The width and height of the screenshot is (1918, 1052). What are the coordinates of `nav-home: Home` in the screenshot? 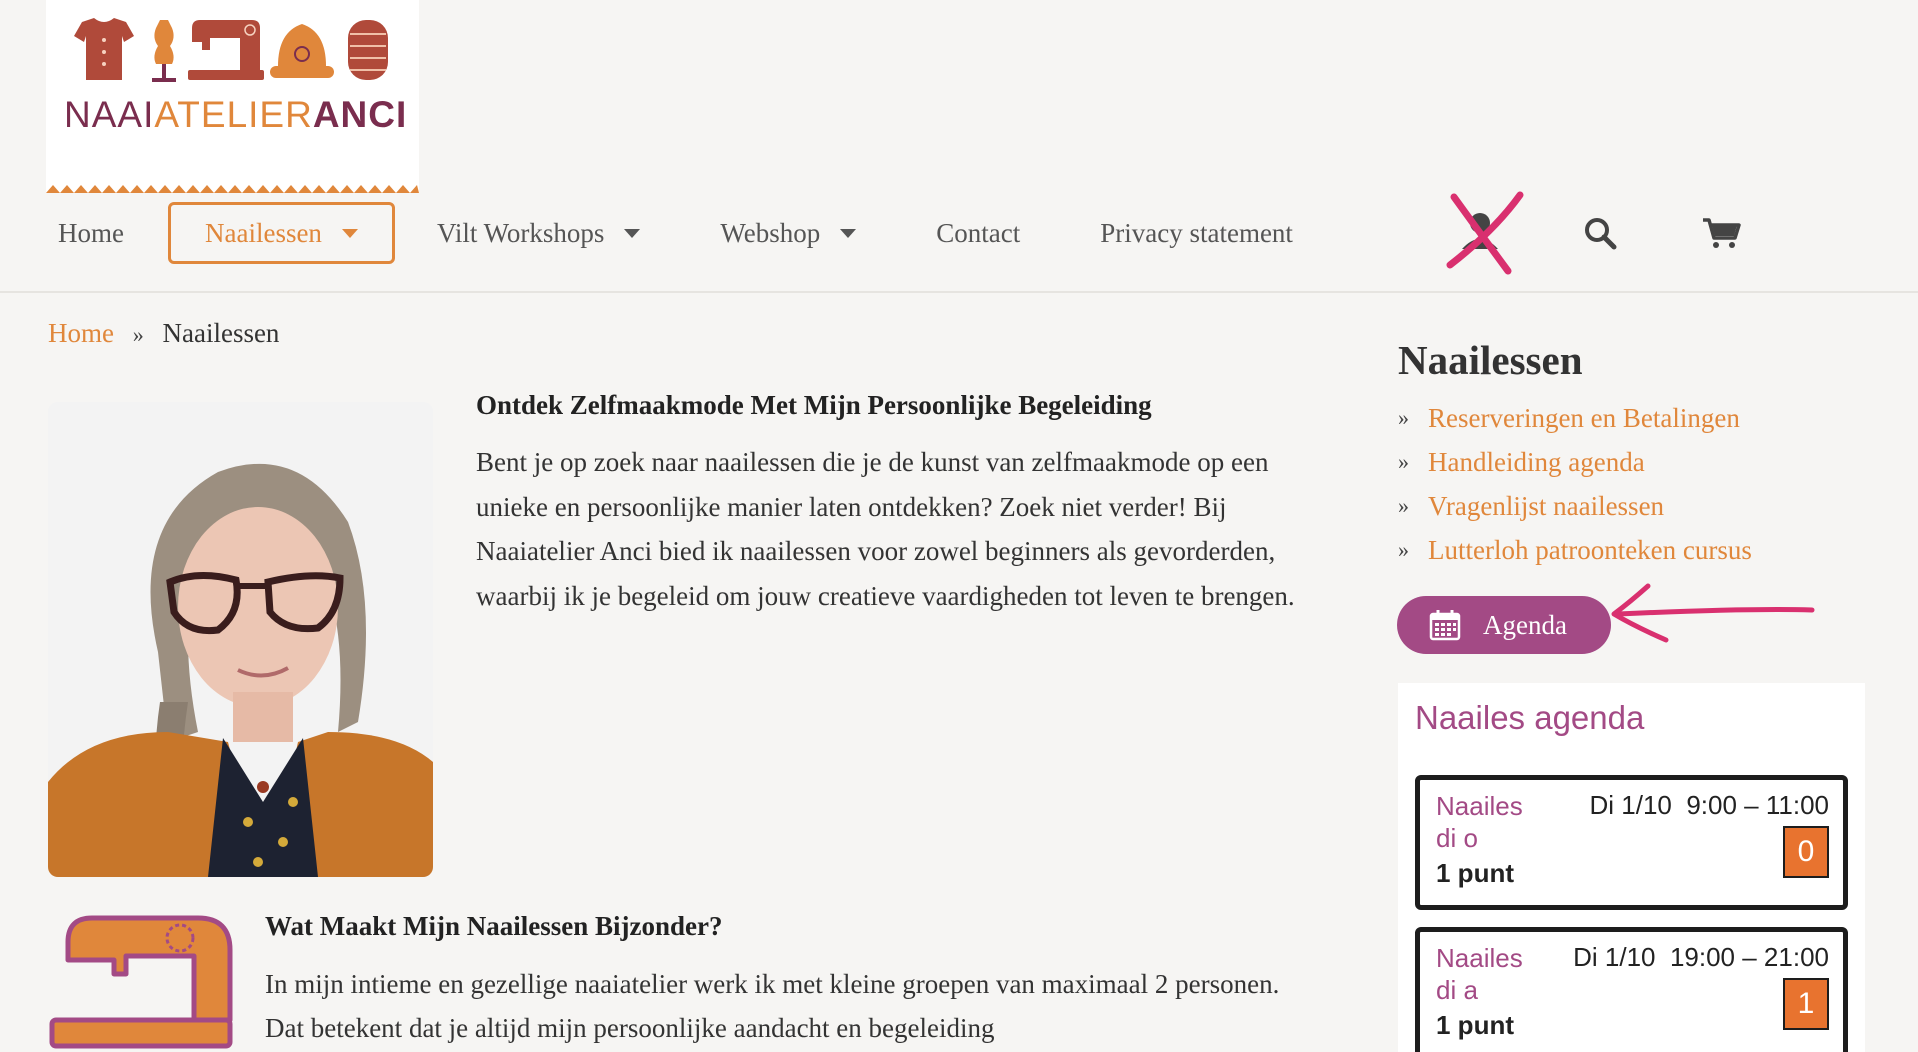 It's located at (91, 233).